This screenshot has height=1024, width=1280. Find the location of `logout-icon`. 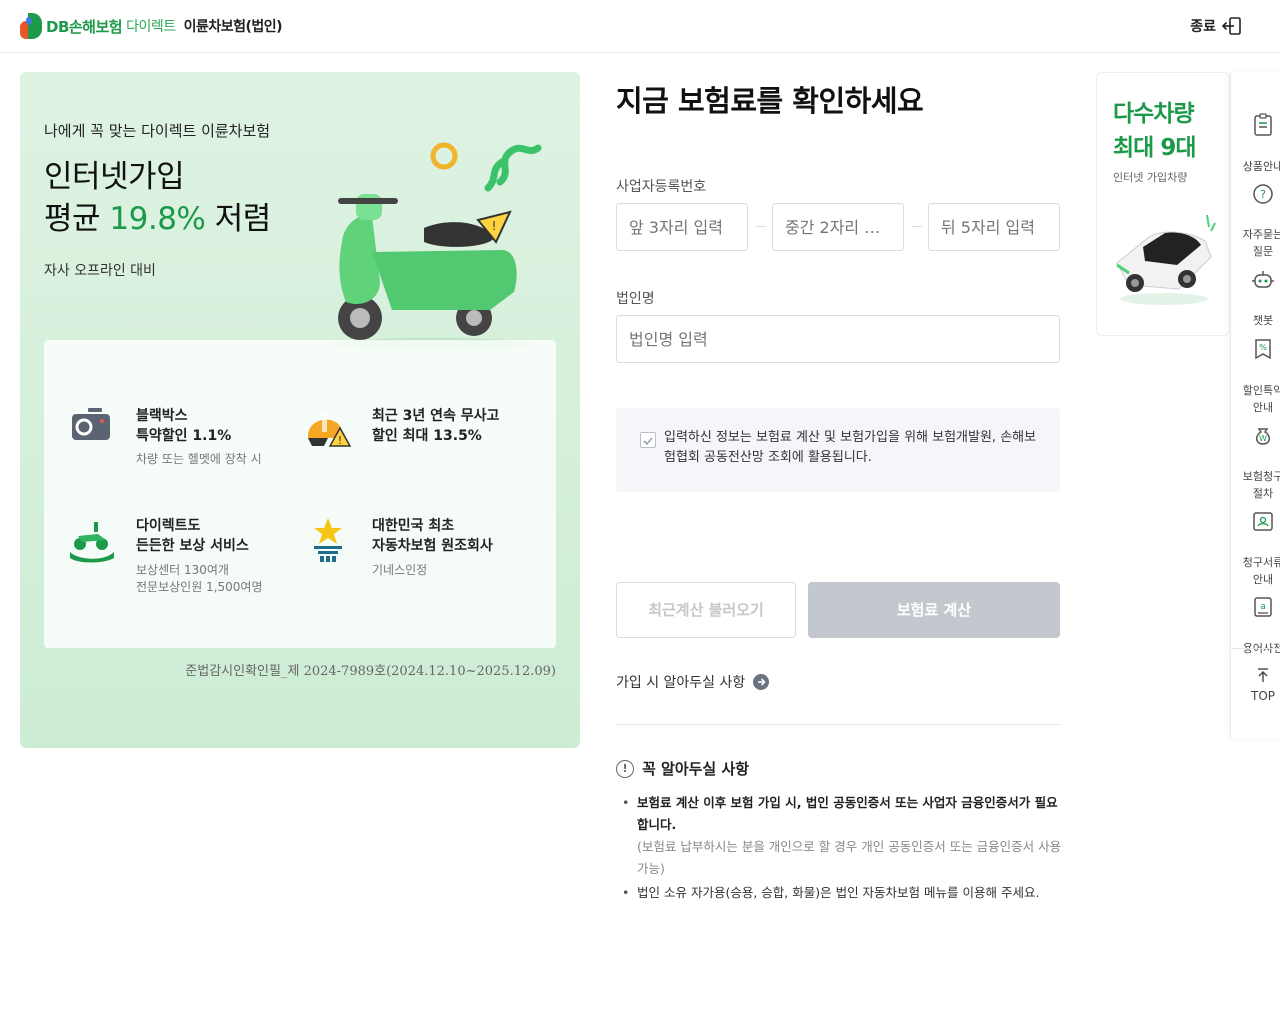

logout-icon is located at coordinates (1231, 26).